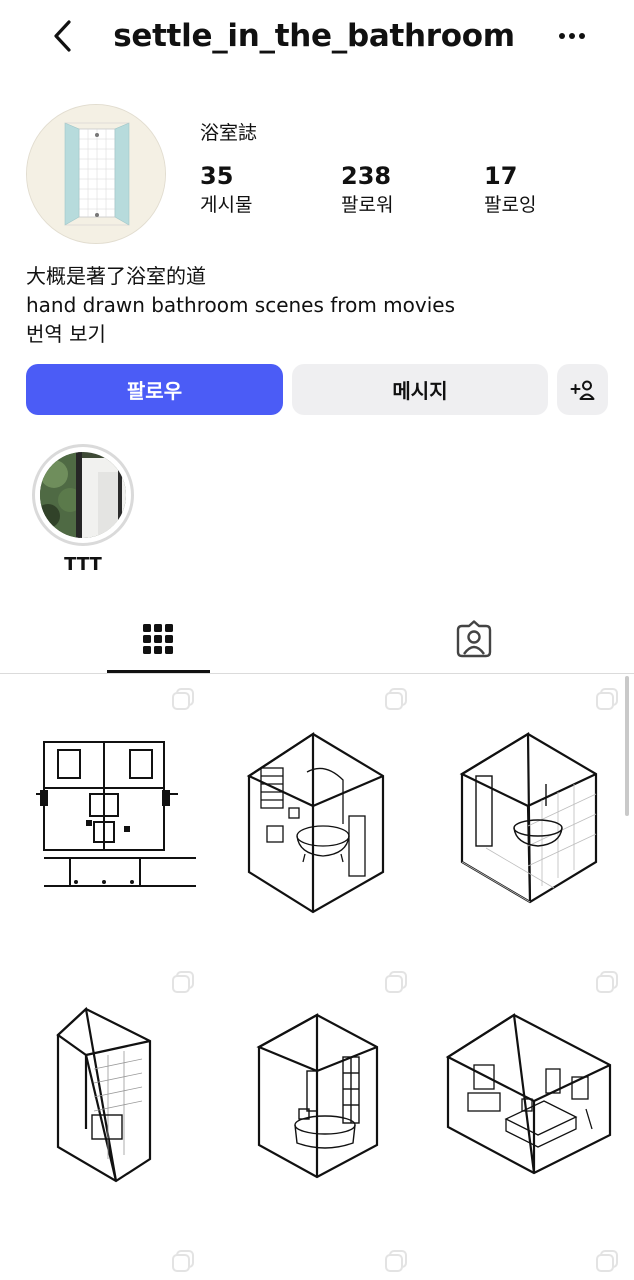 The height and width of the screenshot is (1280, 634). Describe the element at coordinates (367, 205) in the screenshot. I see `stat-followers-label: 팔로워` at that location.